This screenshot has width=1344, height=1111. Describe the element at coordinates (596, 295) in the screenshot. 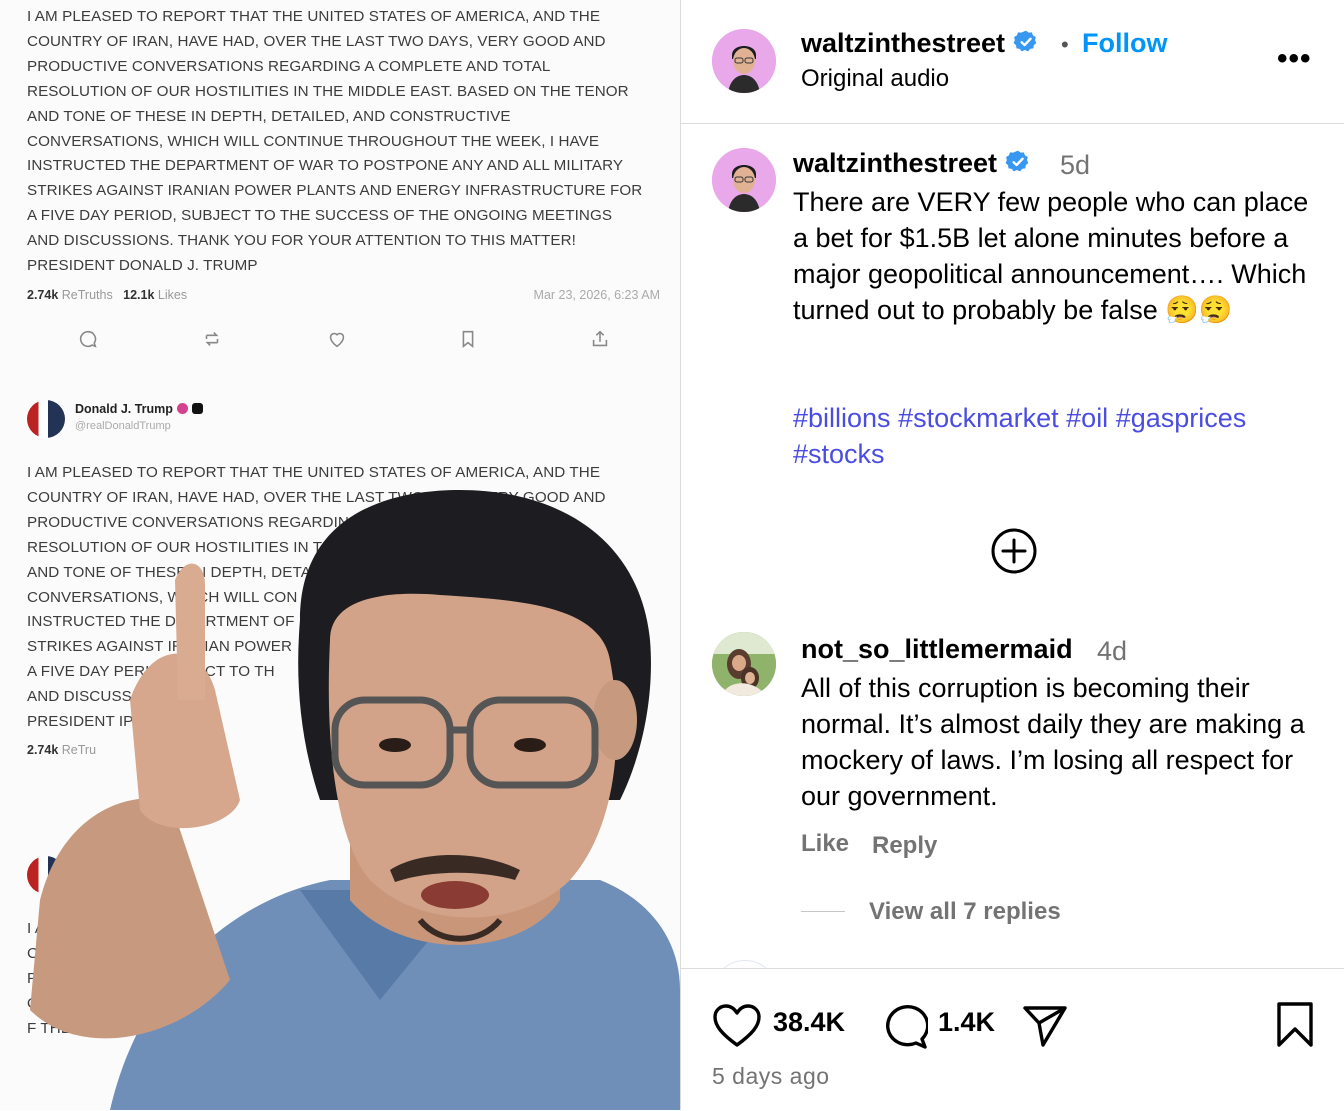

I see `post-date: Mar 23, 2026, 6:23 AM` at that location.